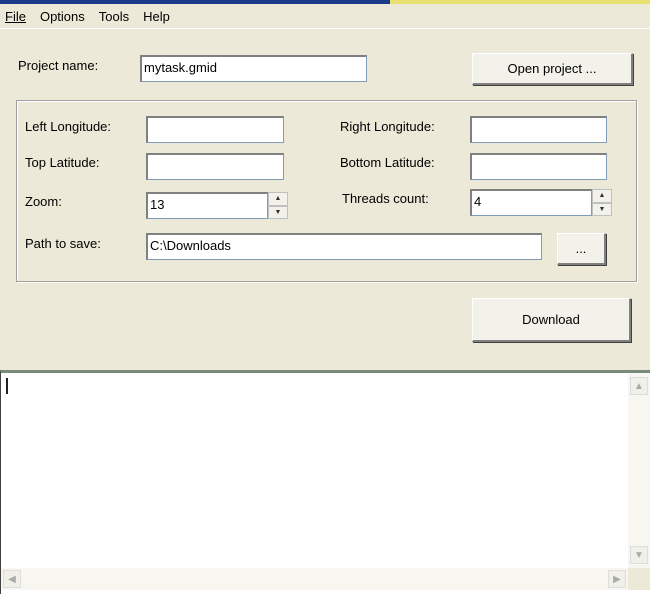  Describe the element at coordinates (62, 16) in the screenshot. I see `menu-options: Options` at that location.